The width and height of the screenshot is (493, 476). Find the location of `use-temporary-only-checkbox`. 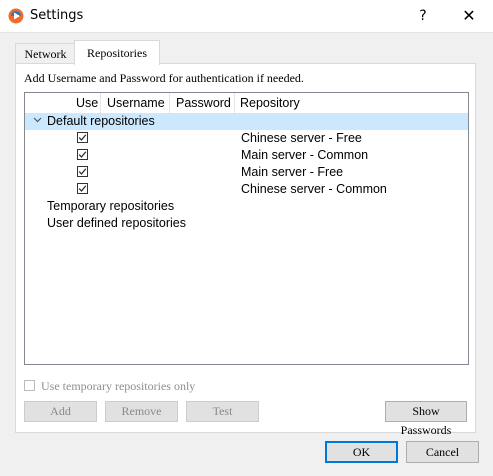

use-temporary-only-checkbox is located at coordinates (29, 385).